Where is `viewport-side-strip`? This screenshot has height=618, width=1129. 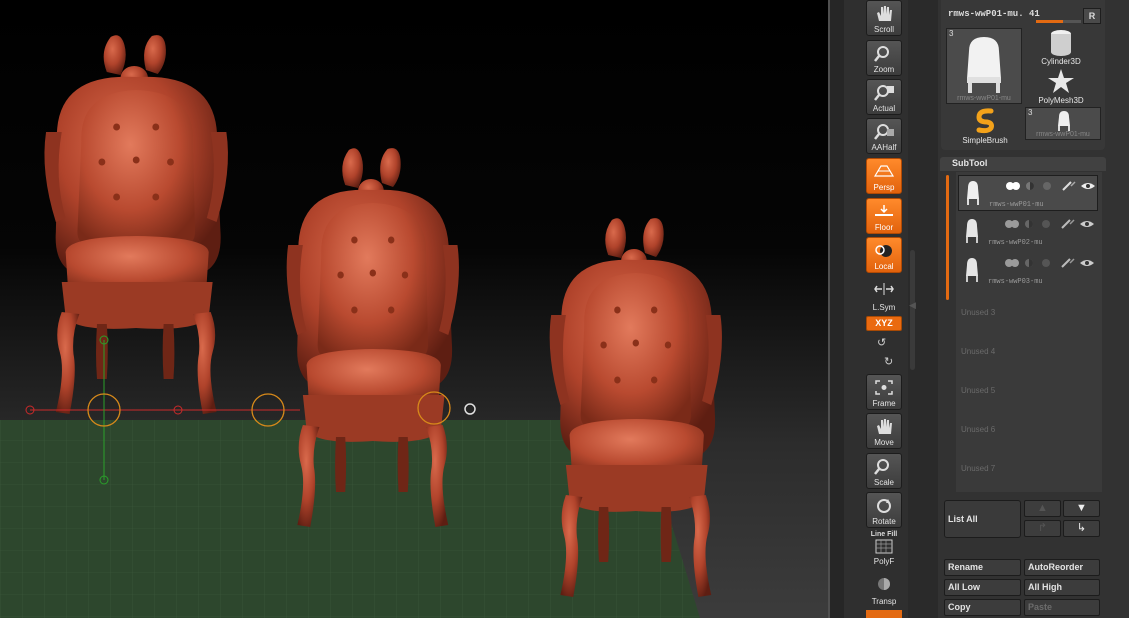 viewport-side-strip is located at coordinates (837, 309).